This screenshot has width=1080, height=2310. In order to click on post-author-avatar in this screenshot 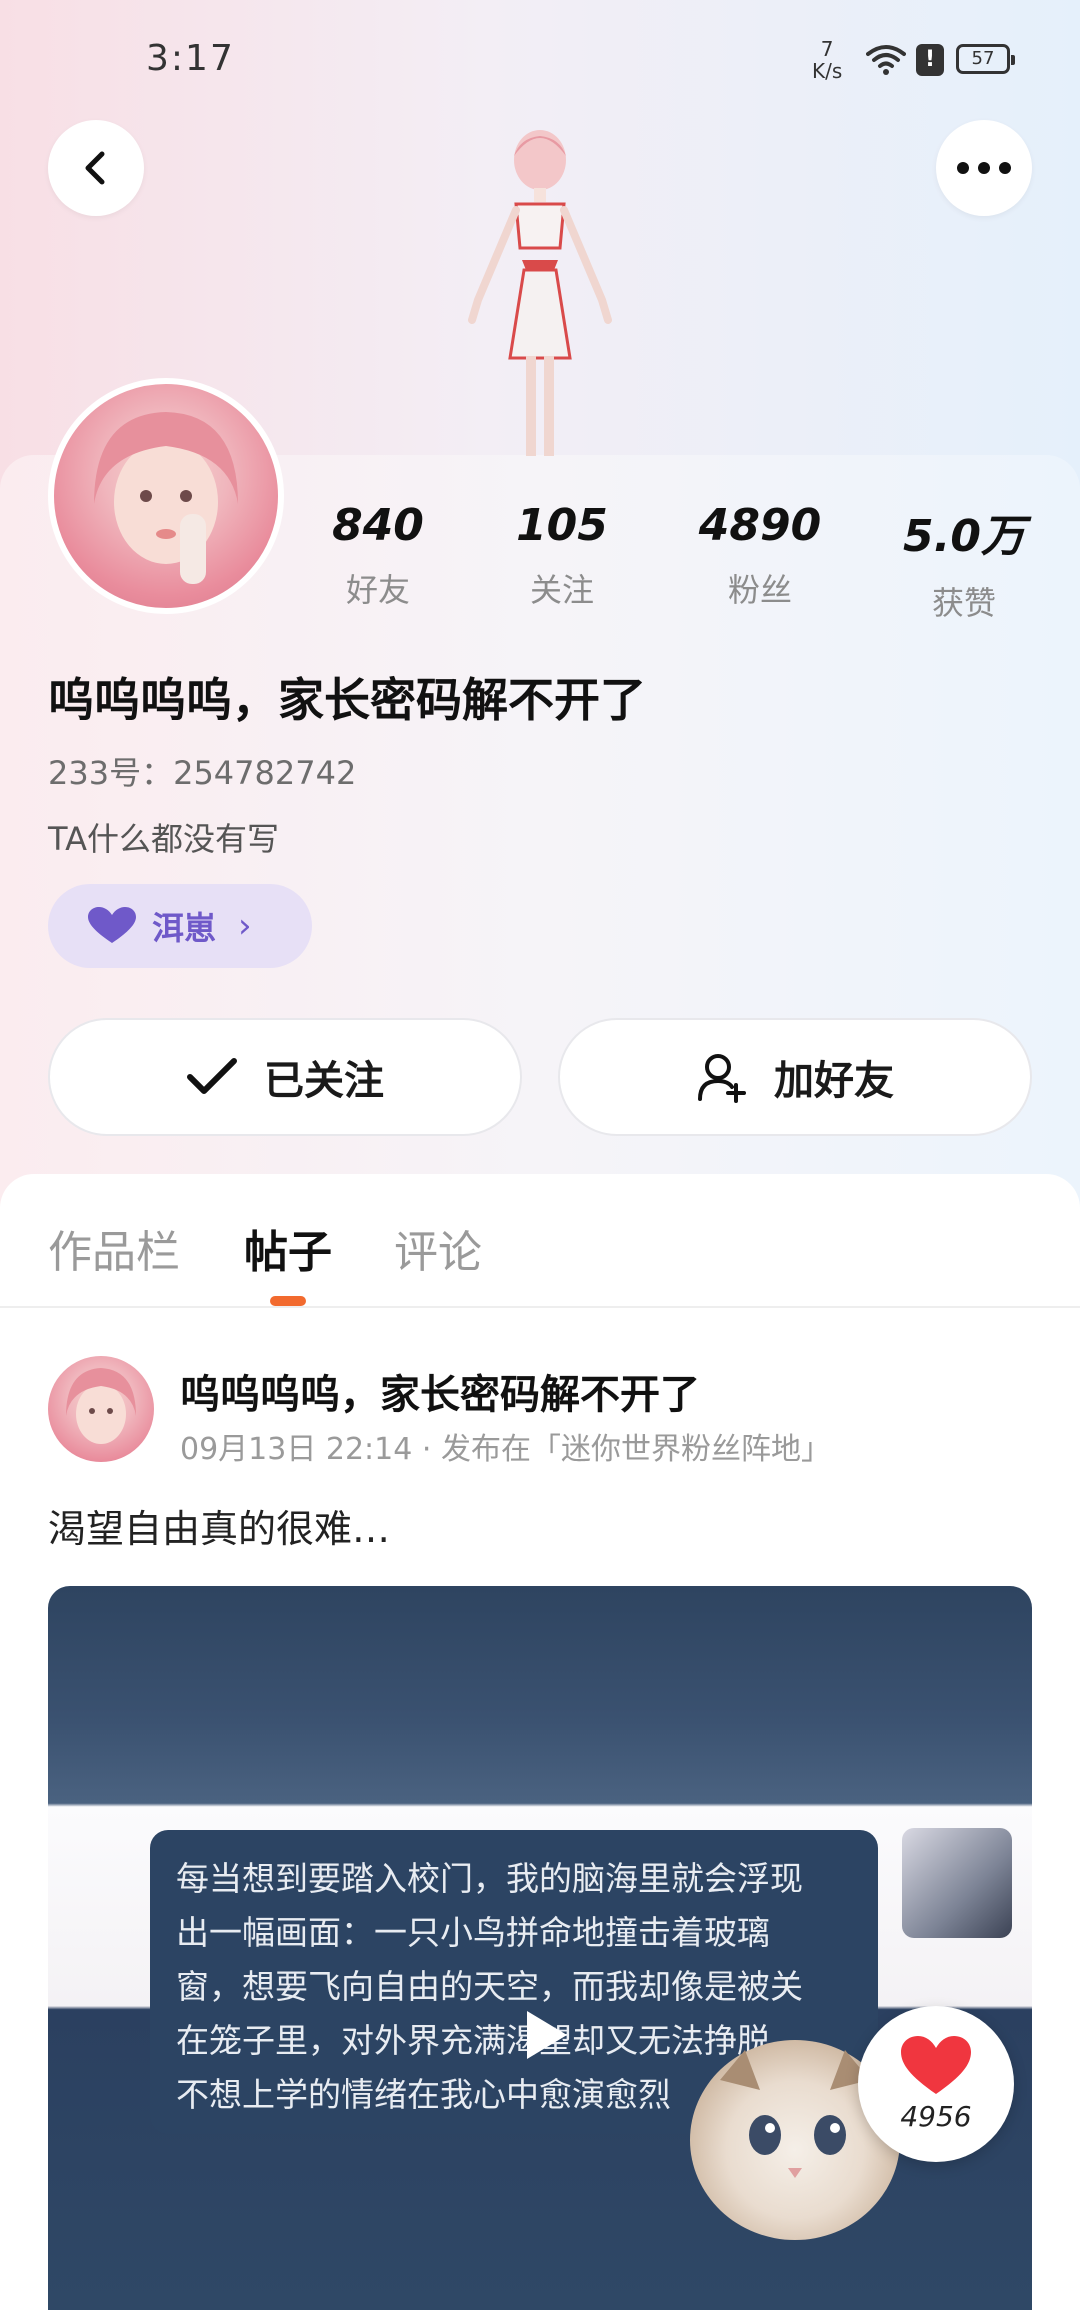, I will do `click(101, 1409)`.